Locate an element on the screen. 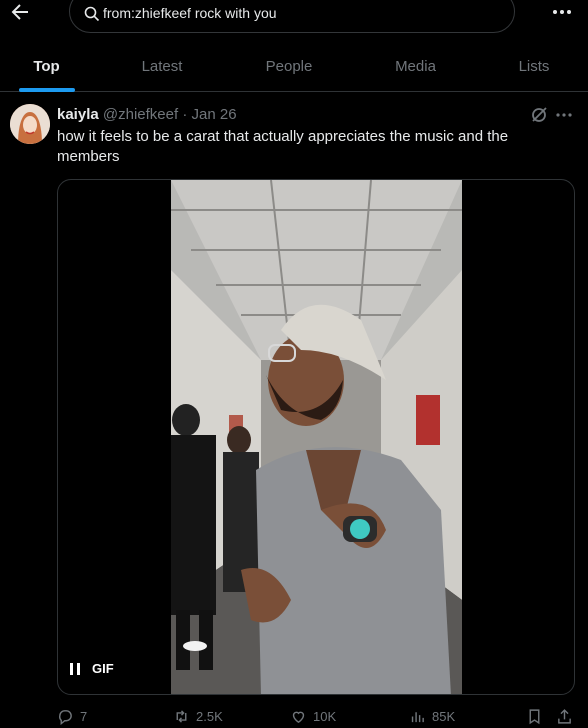  repost-icon is located at coordinates (181, 716).